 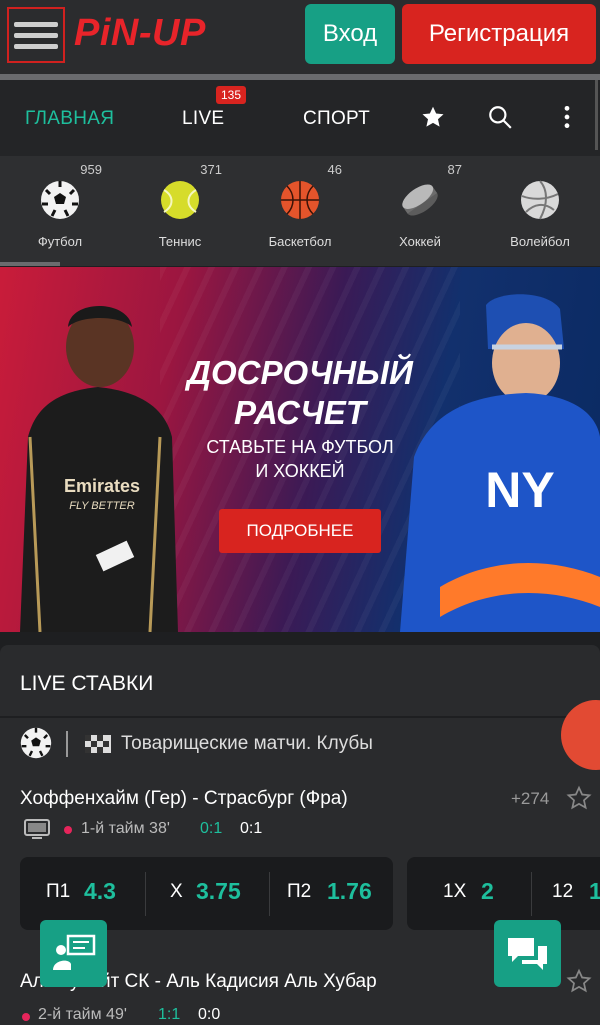 I want to click on football-player-image: Emirates FLY BETTER, so click(x=99, y=469).